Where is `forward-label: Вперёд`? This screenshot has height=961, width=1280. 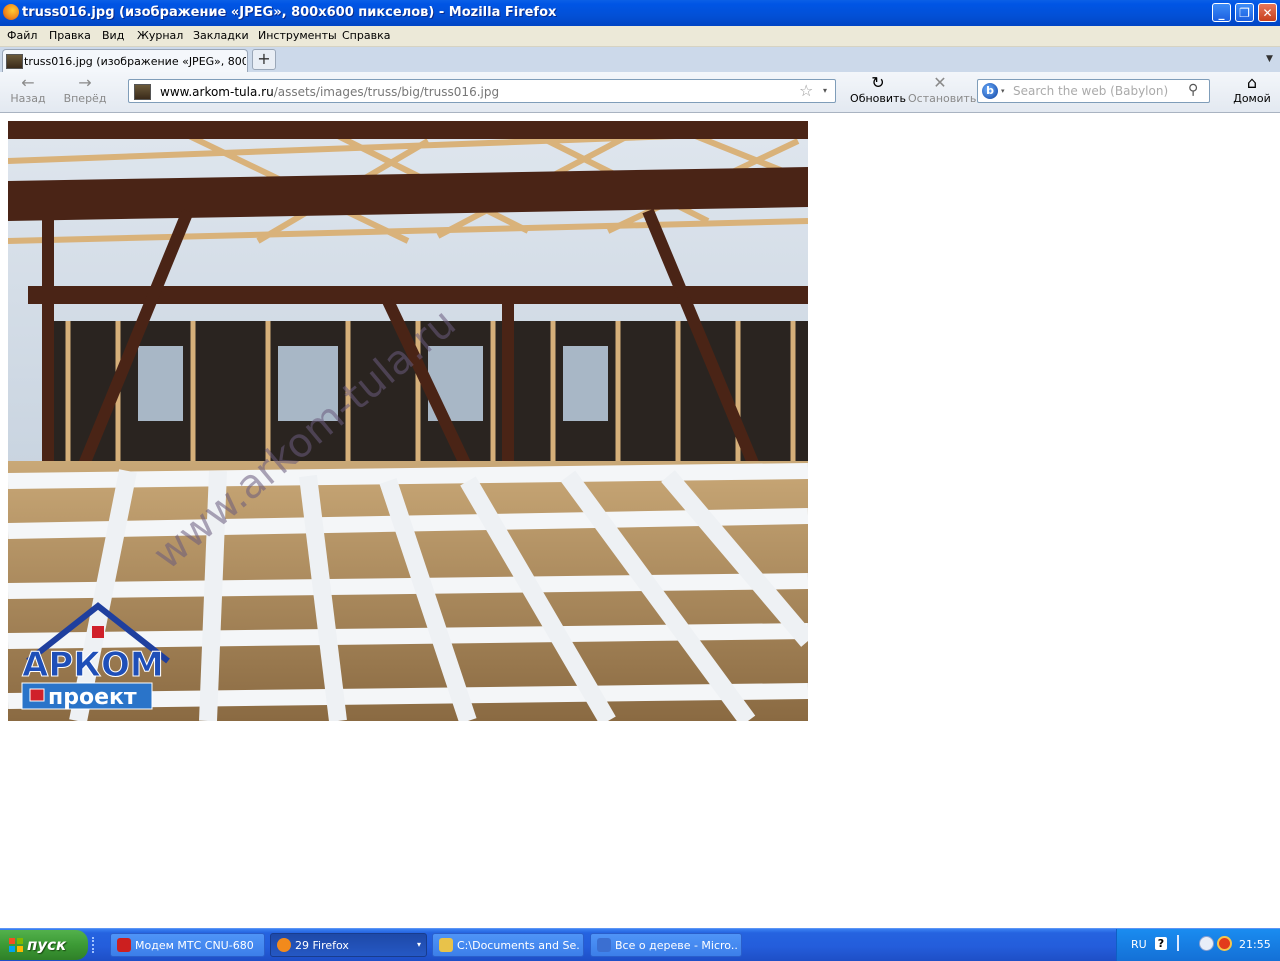 forward-label: Вперёд is located at coordinates (85, 98).